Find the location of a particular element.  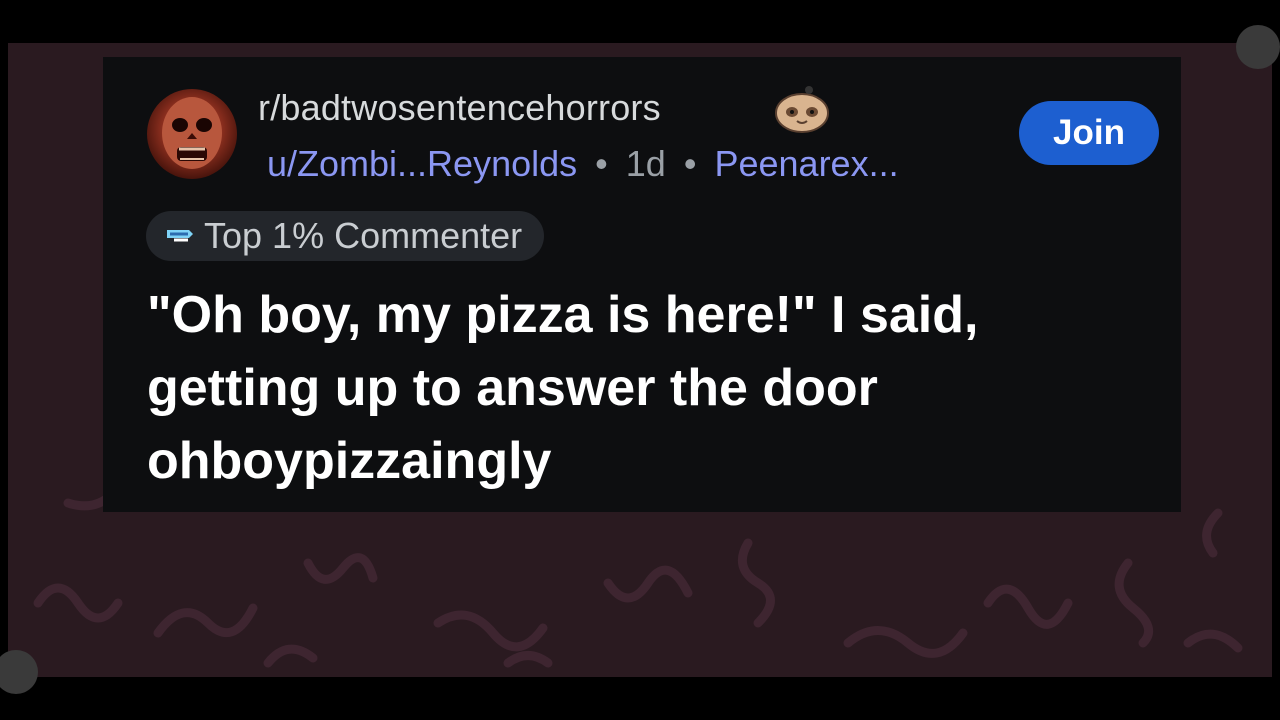

top-commenter-badge: Top 1% Commenter is located at coordinates (345, 236).